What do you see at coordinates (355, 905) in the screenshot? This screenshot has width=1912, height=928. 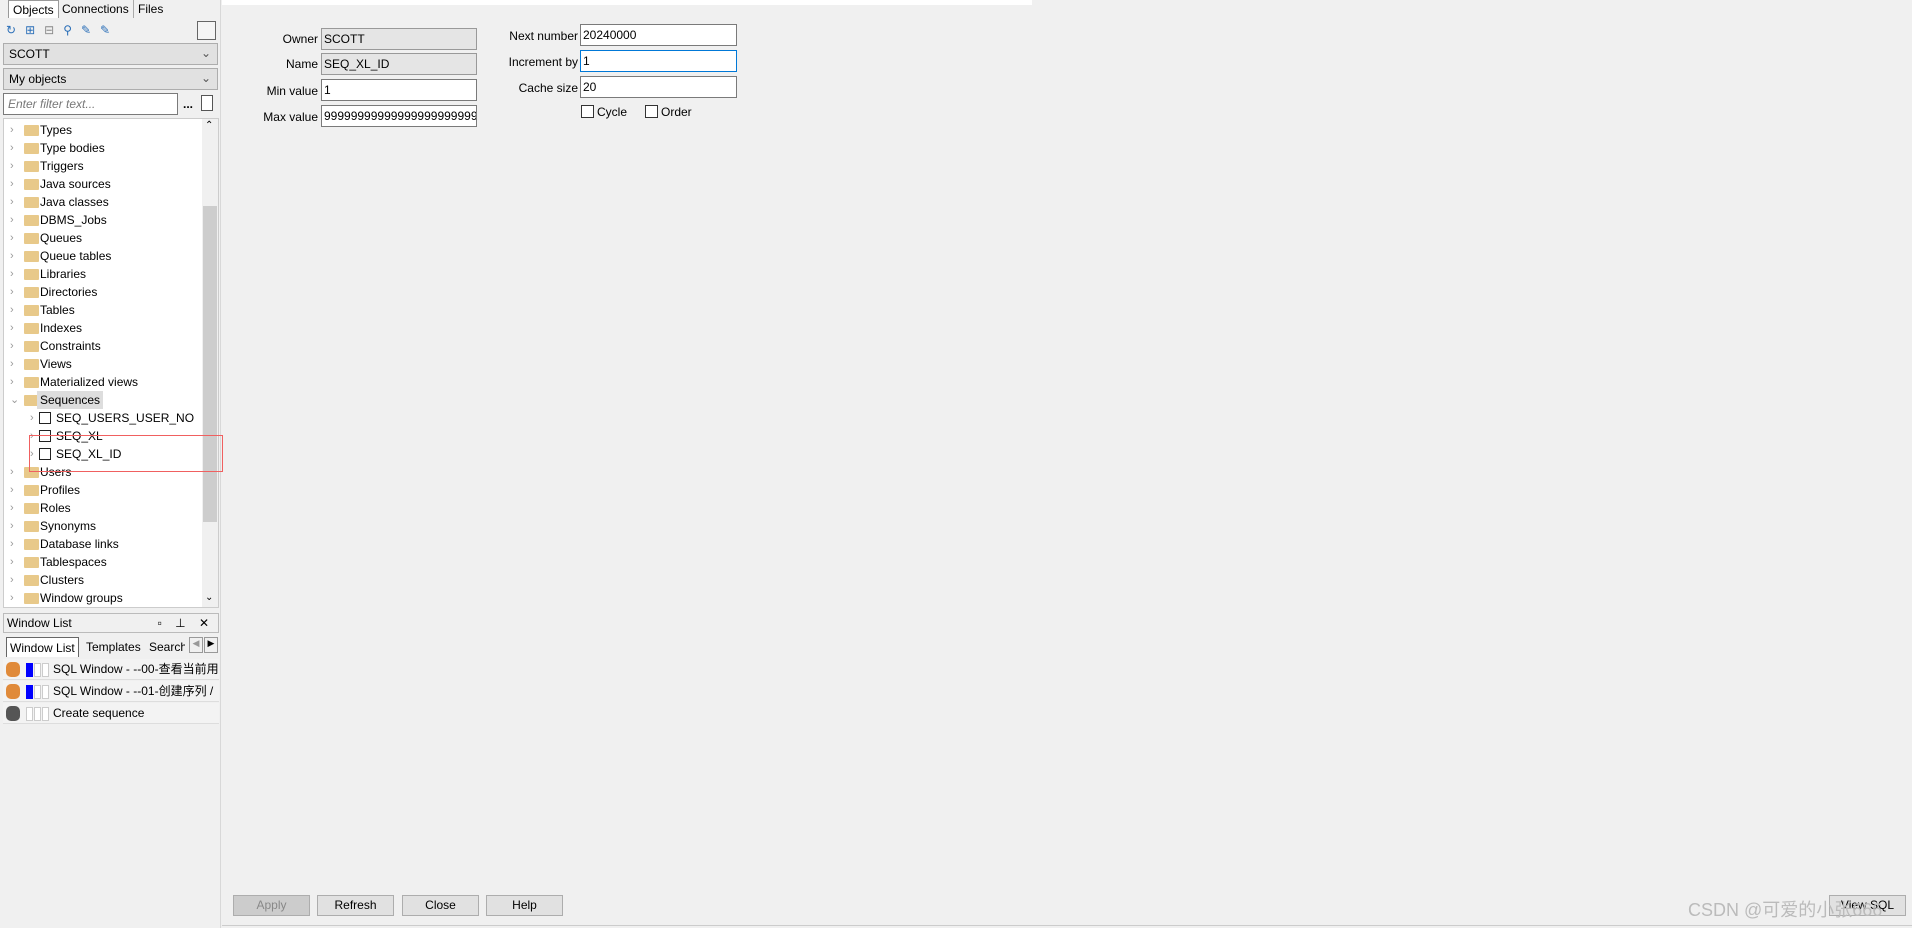 I see `refresh-button: Refresh` at bounding box center [355, 905].